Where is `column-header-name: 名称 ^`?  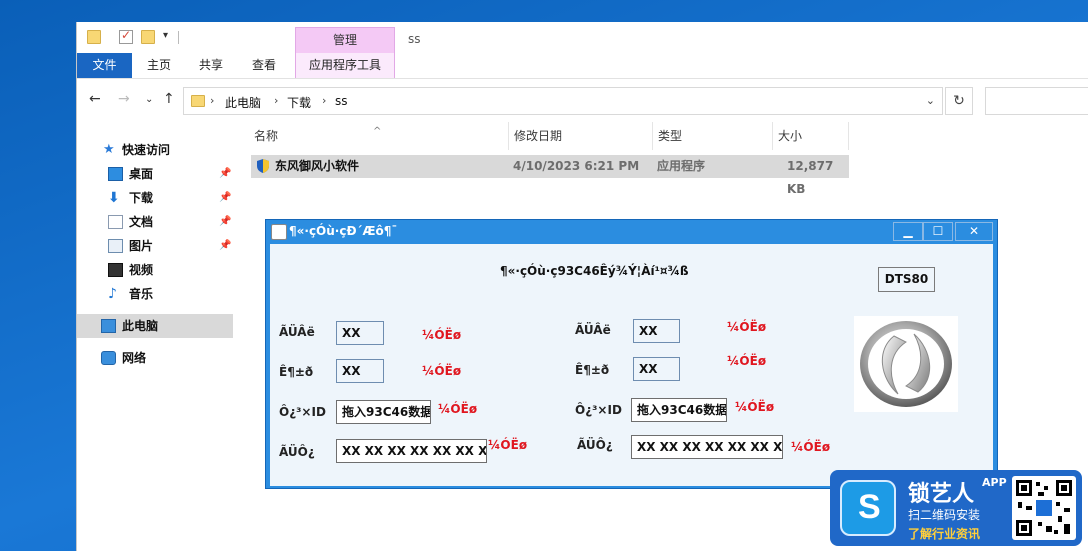 column-header-name: 名称 ^ is located at coordinates (379, 136).